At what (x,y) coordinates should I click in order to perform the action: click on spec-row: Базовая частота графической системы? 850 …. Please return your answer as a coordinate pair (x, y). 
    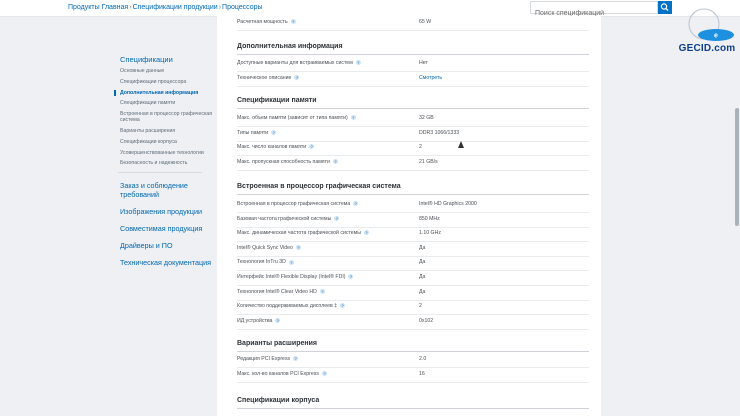
    Looking at the image, I should click on (413, 220).